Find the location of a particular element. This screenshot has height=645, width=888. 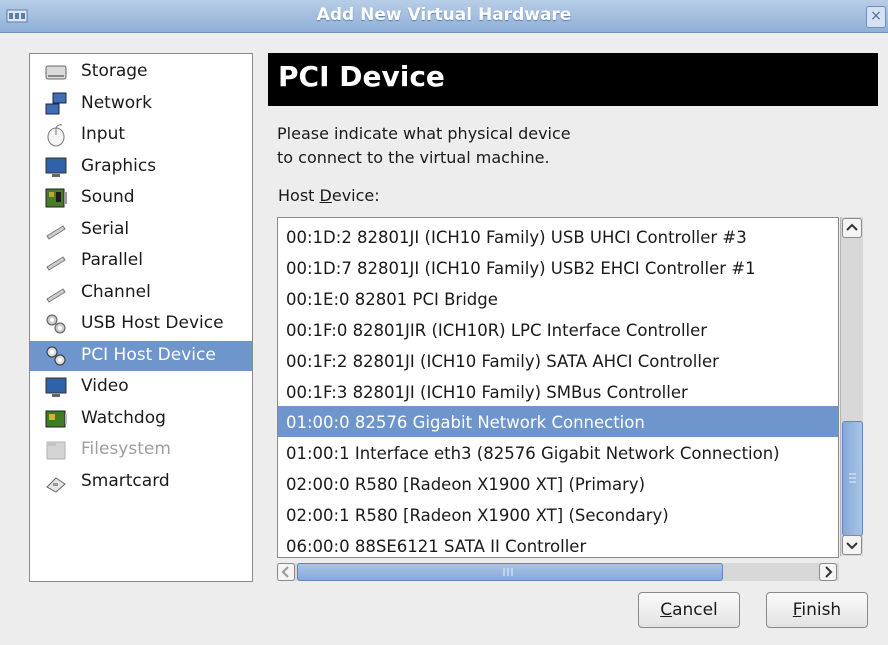

serial-icon is located at coordinates (56, 232).